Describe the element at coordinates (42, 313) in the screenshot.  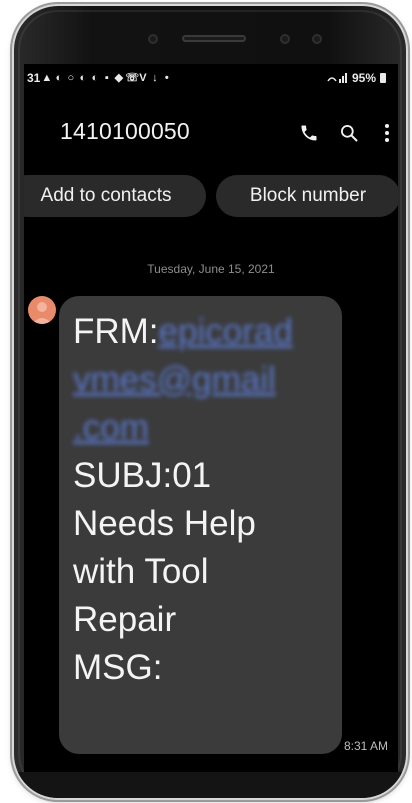
I see `person-icon` at that location.